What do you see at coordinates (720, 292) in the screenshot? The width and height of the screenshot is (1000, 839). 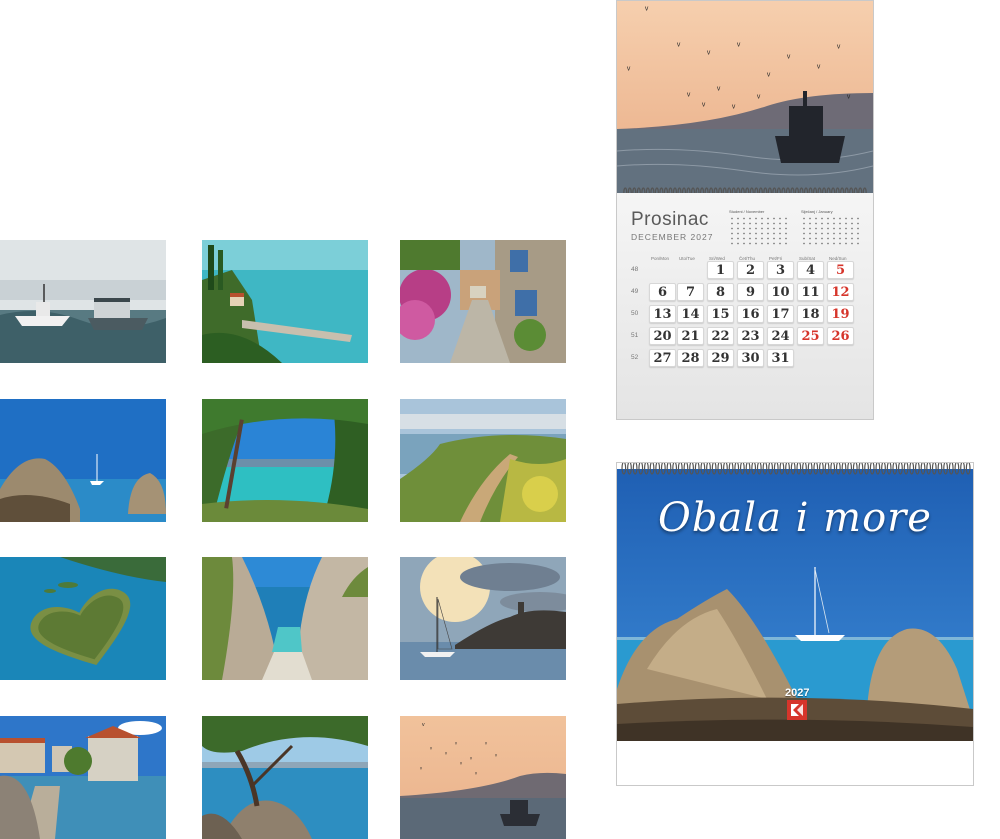 I see `calendar-day: 8` at bounding box center [720, 292].